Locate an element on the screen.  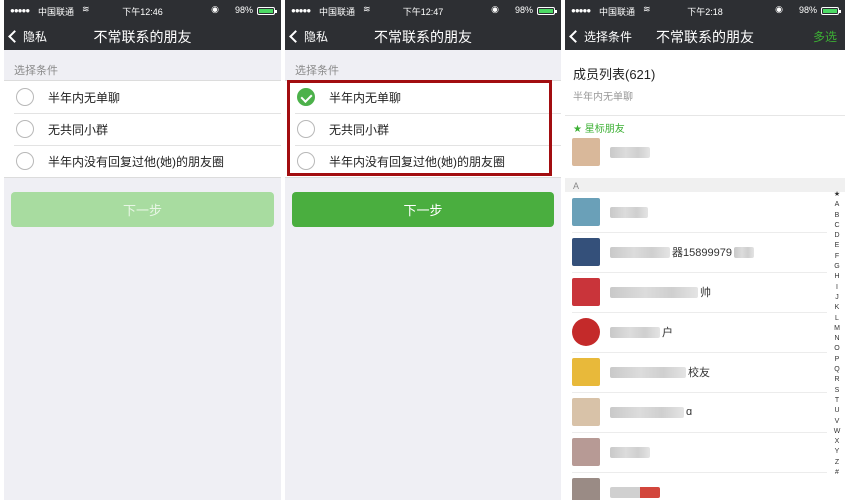
index-letter: N is located at coordinates (837, 339).